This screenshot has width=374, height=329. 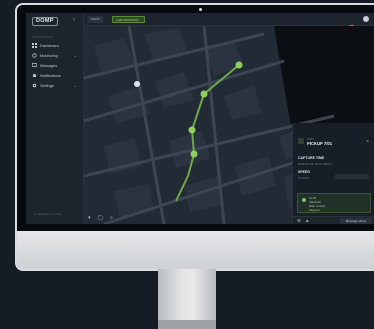 I want to click on sidebar-item-label: Settings, so click(x=47, y=85).